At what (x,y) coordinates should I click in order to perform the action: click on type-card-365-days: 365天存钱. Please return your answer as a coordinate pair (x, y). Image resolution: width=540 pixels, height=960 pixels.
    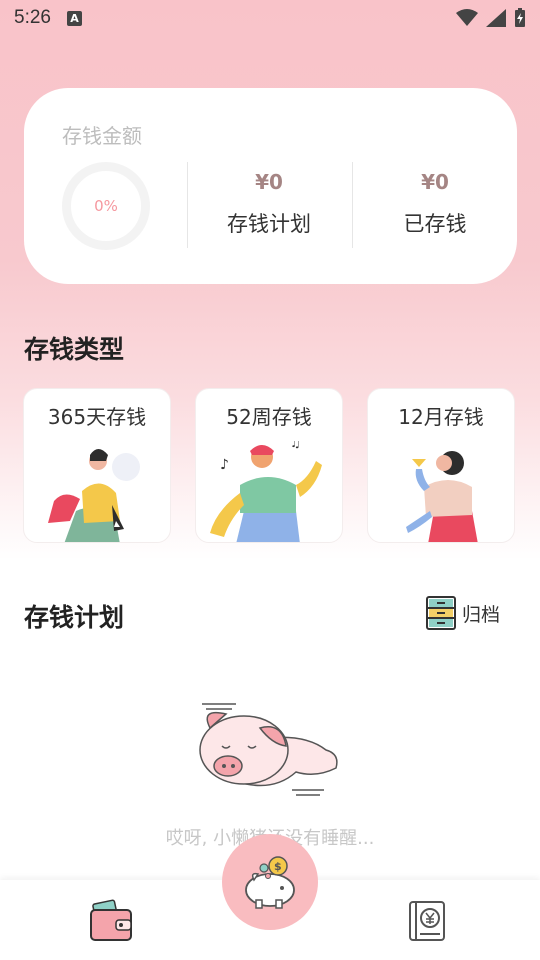
    Looking at the image, I should click on (97, 465).